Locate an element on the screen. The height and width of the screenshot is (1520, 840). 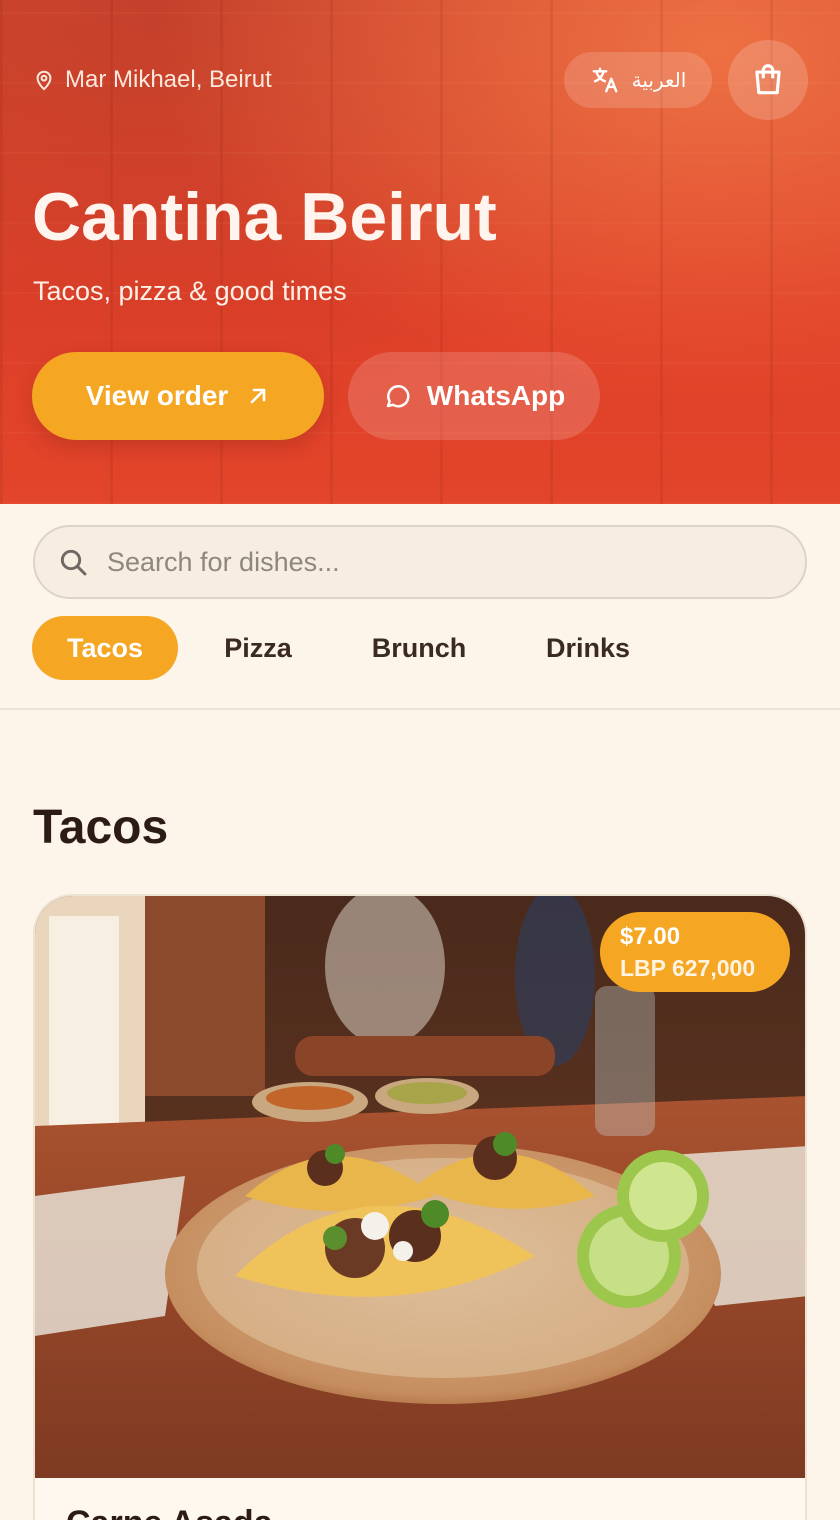
chat-bubble-icon is located at coordinates (398, 396).